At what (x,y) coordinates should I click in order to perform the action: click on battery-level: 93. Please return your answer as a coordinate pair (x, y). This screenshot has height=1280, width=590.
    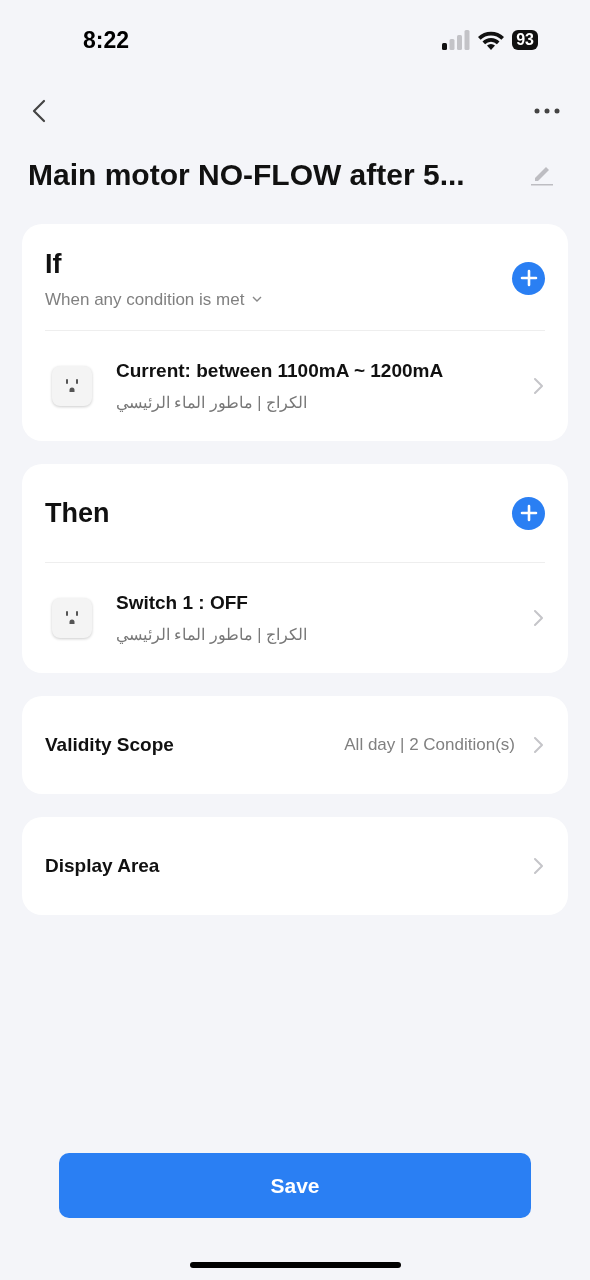
    Looking at the image, I should click on (525, 40).